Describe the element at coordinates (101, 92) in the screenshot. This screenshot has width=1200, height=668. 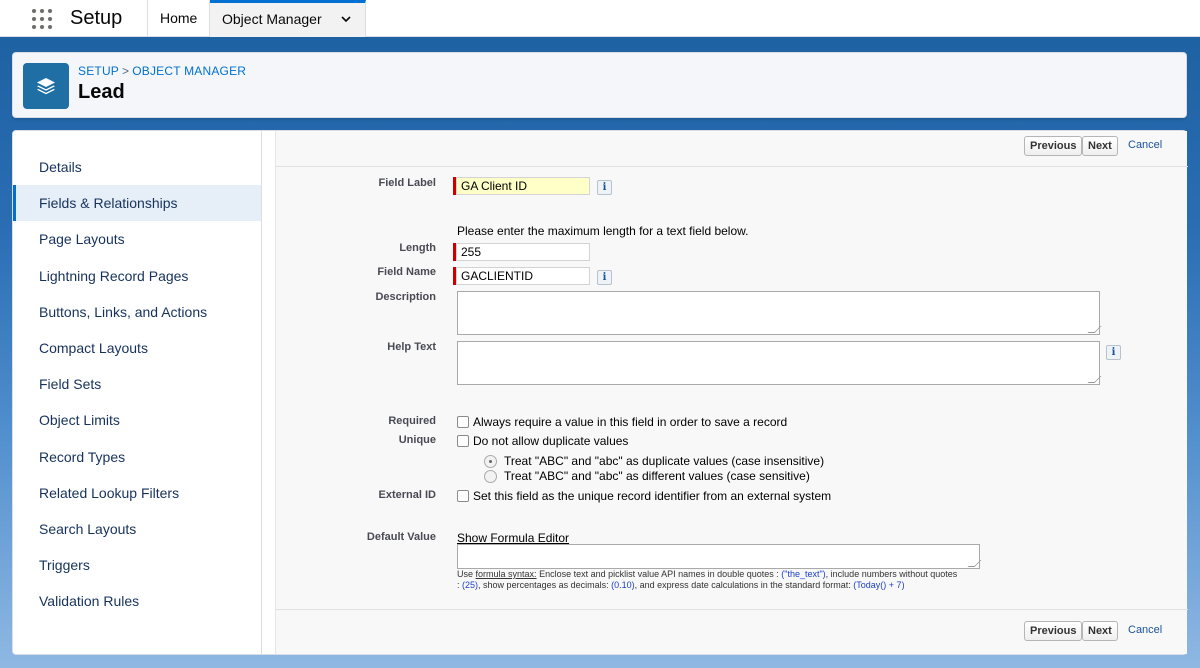
I see `page-title: Lead` at that location.